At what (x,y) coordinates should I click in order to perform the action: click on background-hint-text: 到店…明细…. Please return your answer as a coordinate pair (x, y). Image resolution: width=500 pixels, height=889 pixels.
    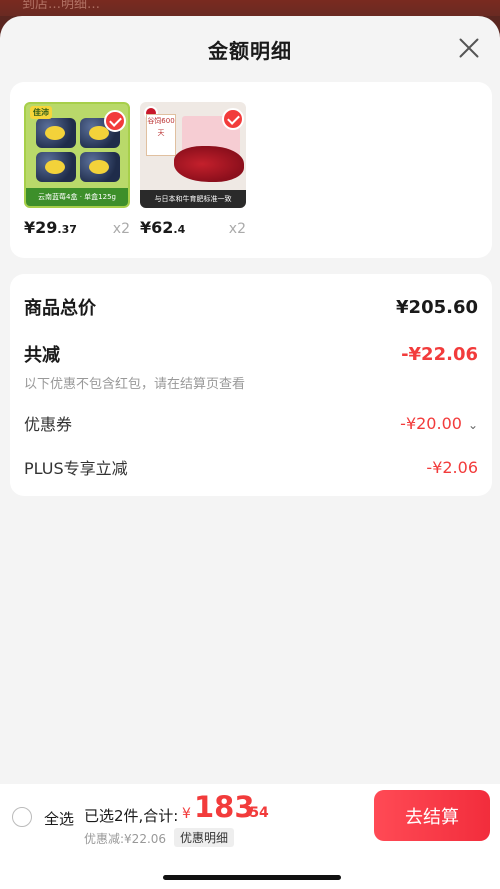
    Looking at the image, I should click on (61, 6).